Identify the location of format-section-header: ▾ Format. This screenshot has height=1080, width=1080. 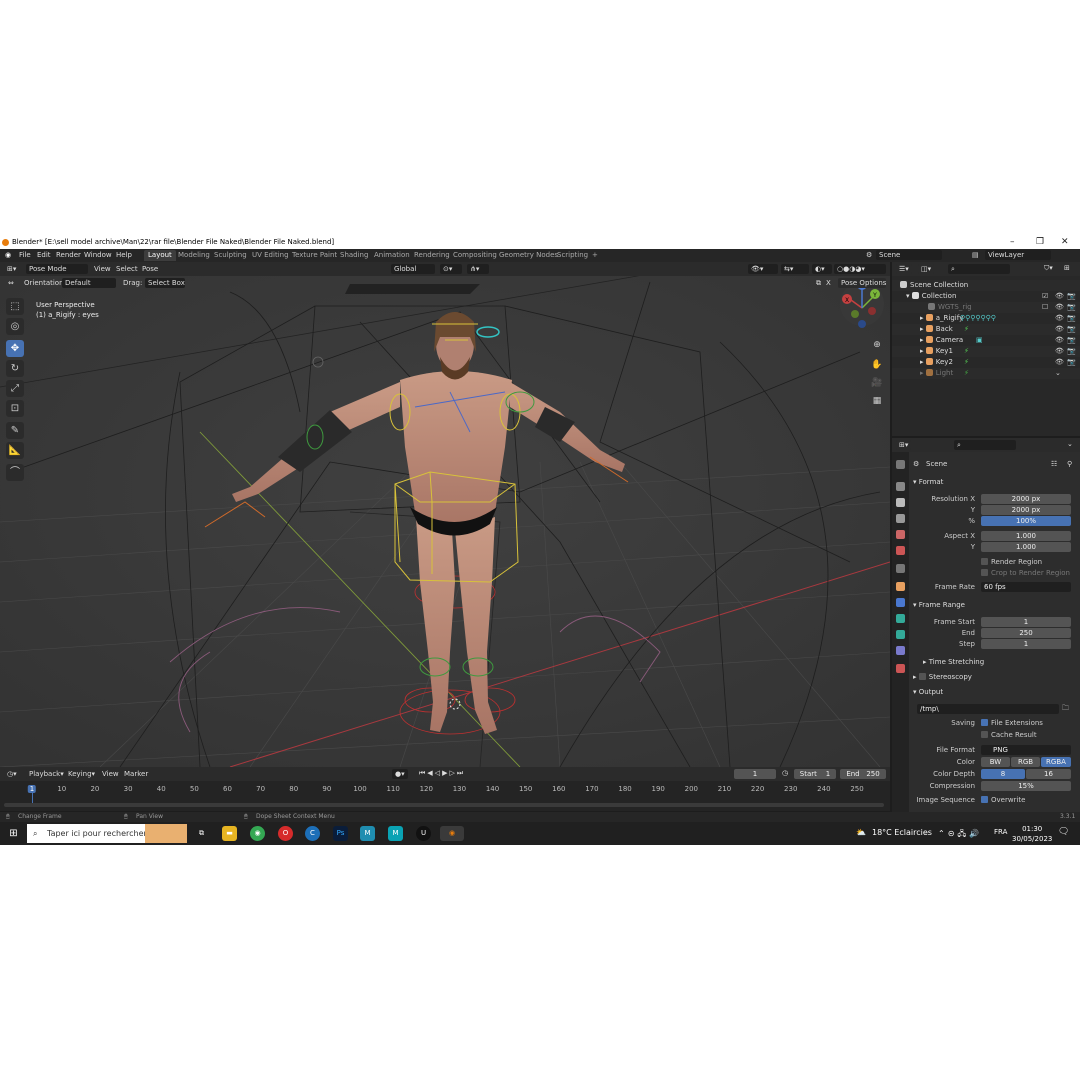
(928, 482).